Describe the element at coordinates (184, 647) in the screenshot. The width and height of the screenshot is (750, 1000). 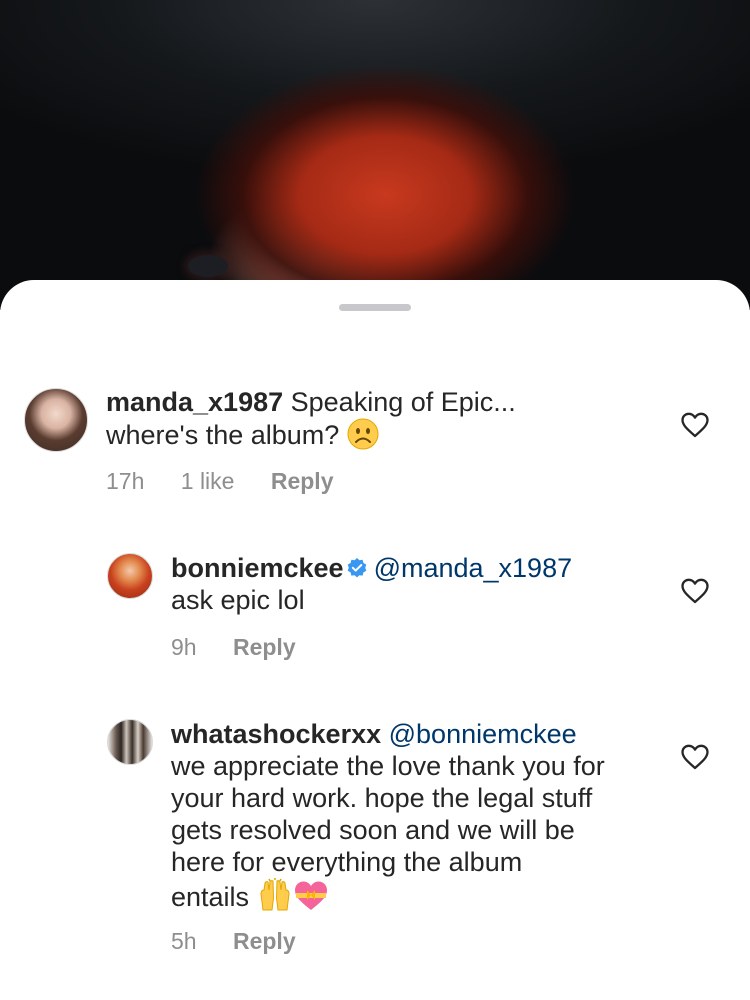
I see `comment-timestamp: 9h` at that location.